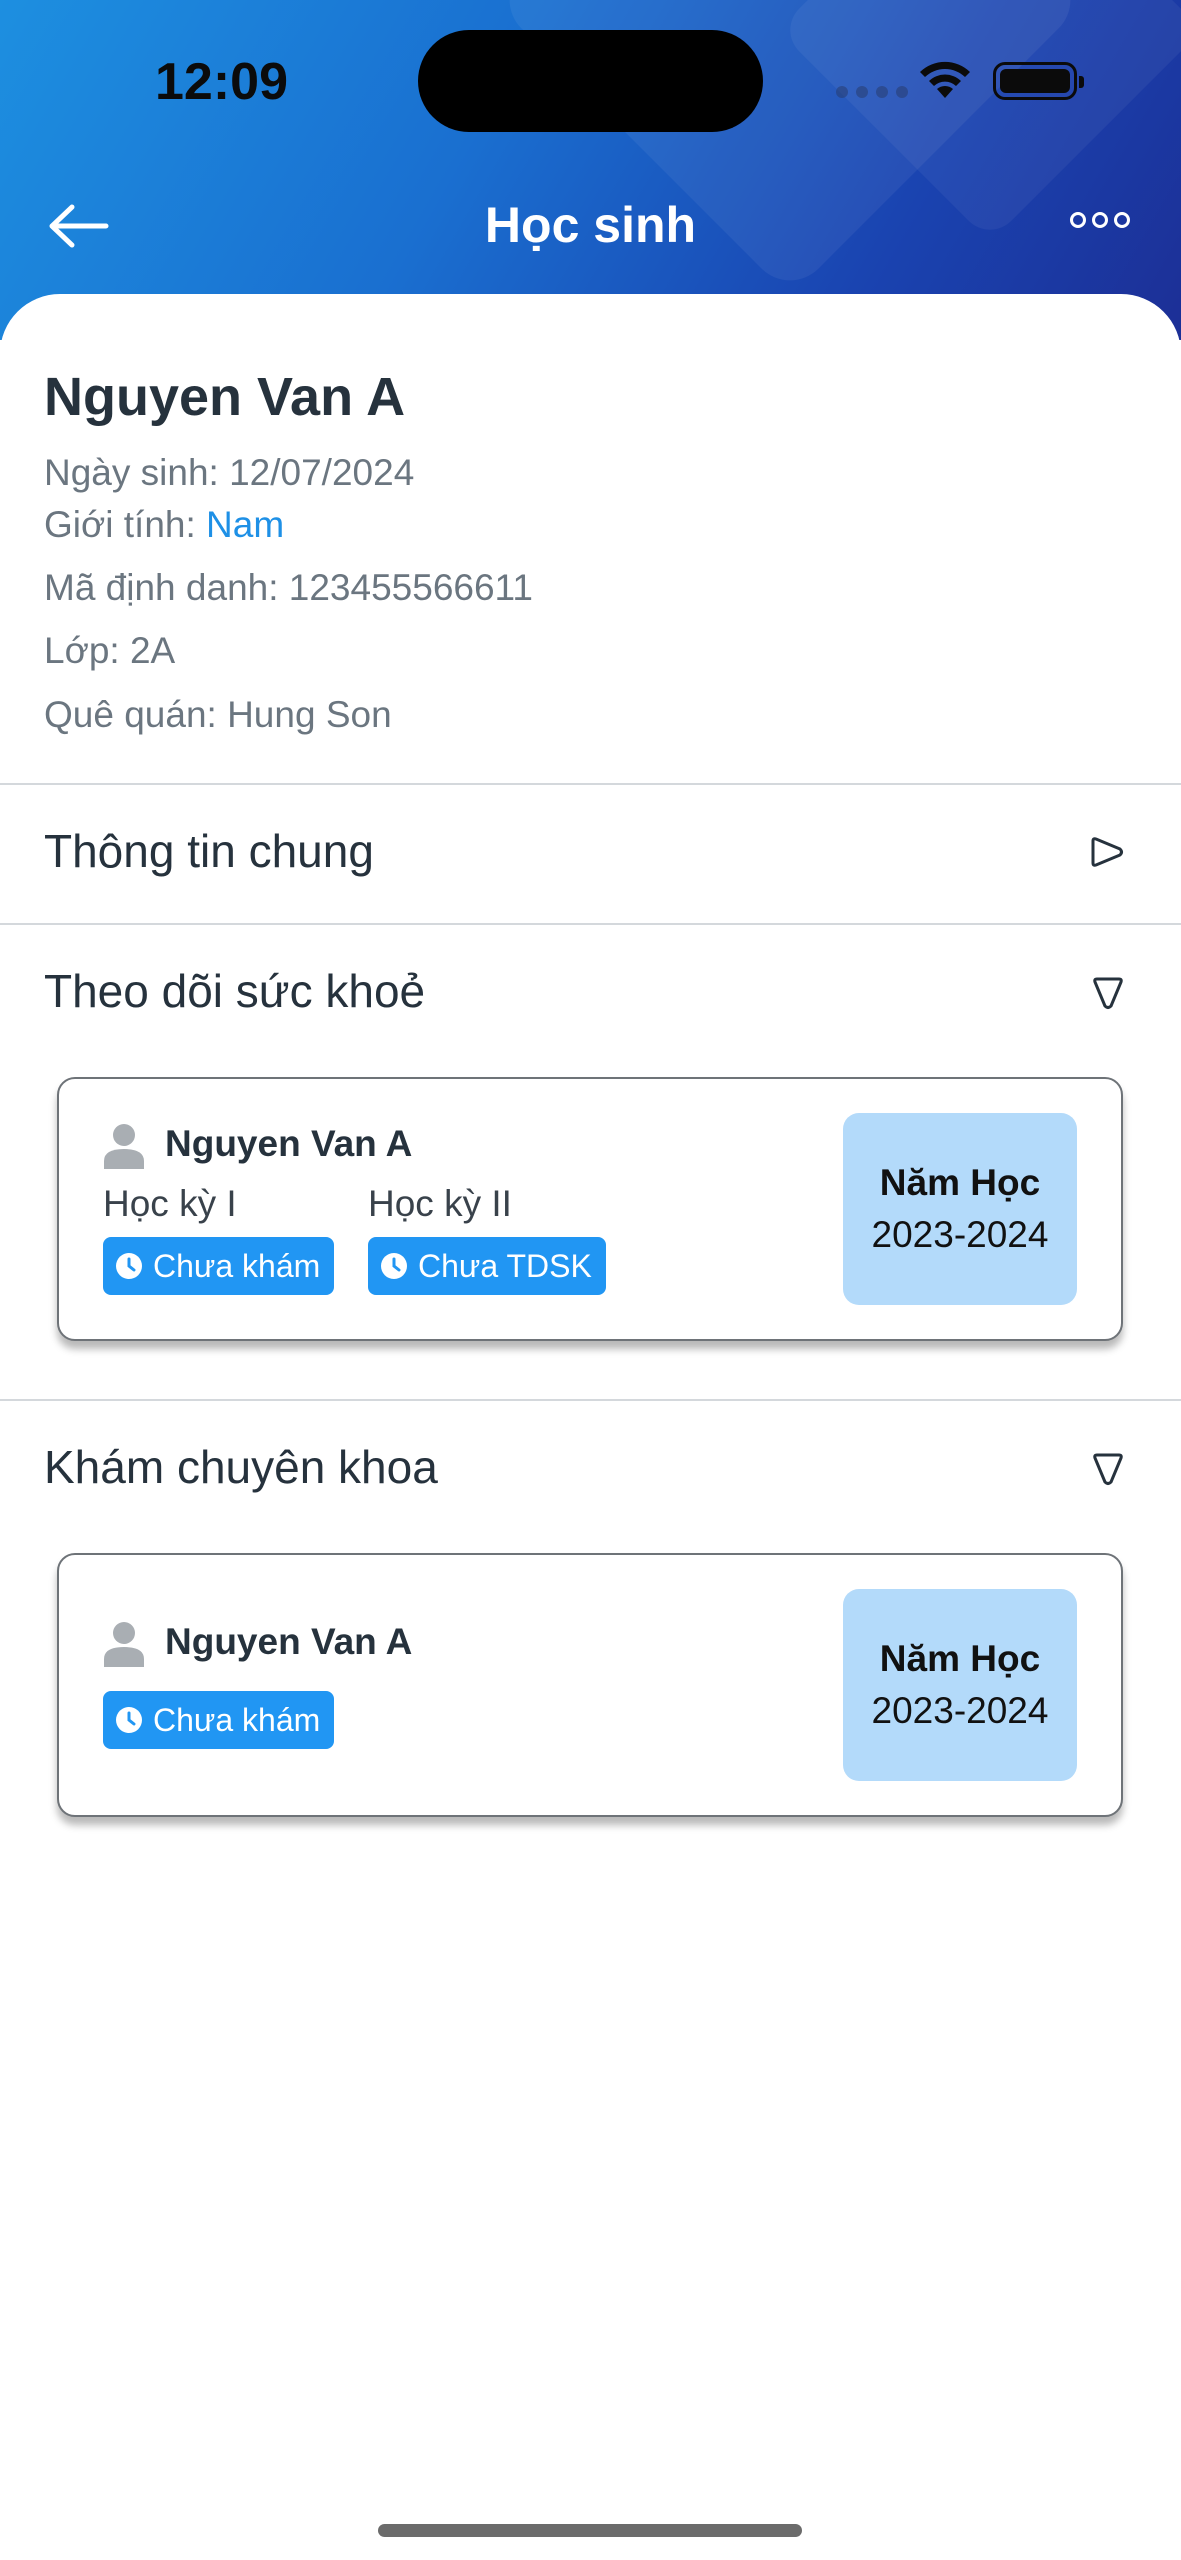 This screenshot has width=1181, height=2560. What do you see at coordinates (590, 1685) in the screenshot?
I see `specialist-exam-card: Nguyen Van A Chưa khám Năm Học 2023-2024` at bounding box center [590, 1685].